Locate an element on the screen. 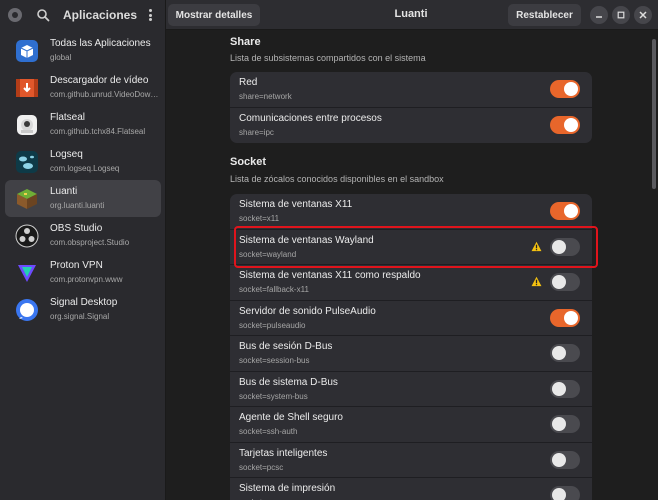 The width and height of the screenshot is (658, 500). permission-row: Sistema de impresiónsocket=cups is located at coordinates (411, 489).